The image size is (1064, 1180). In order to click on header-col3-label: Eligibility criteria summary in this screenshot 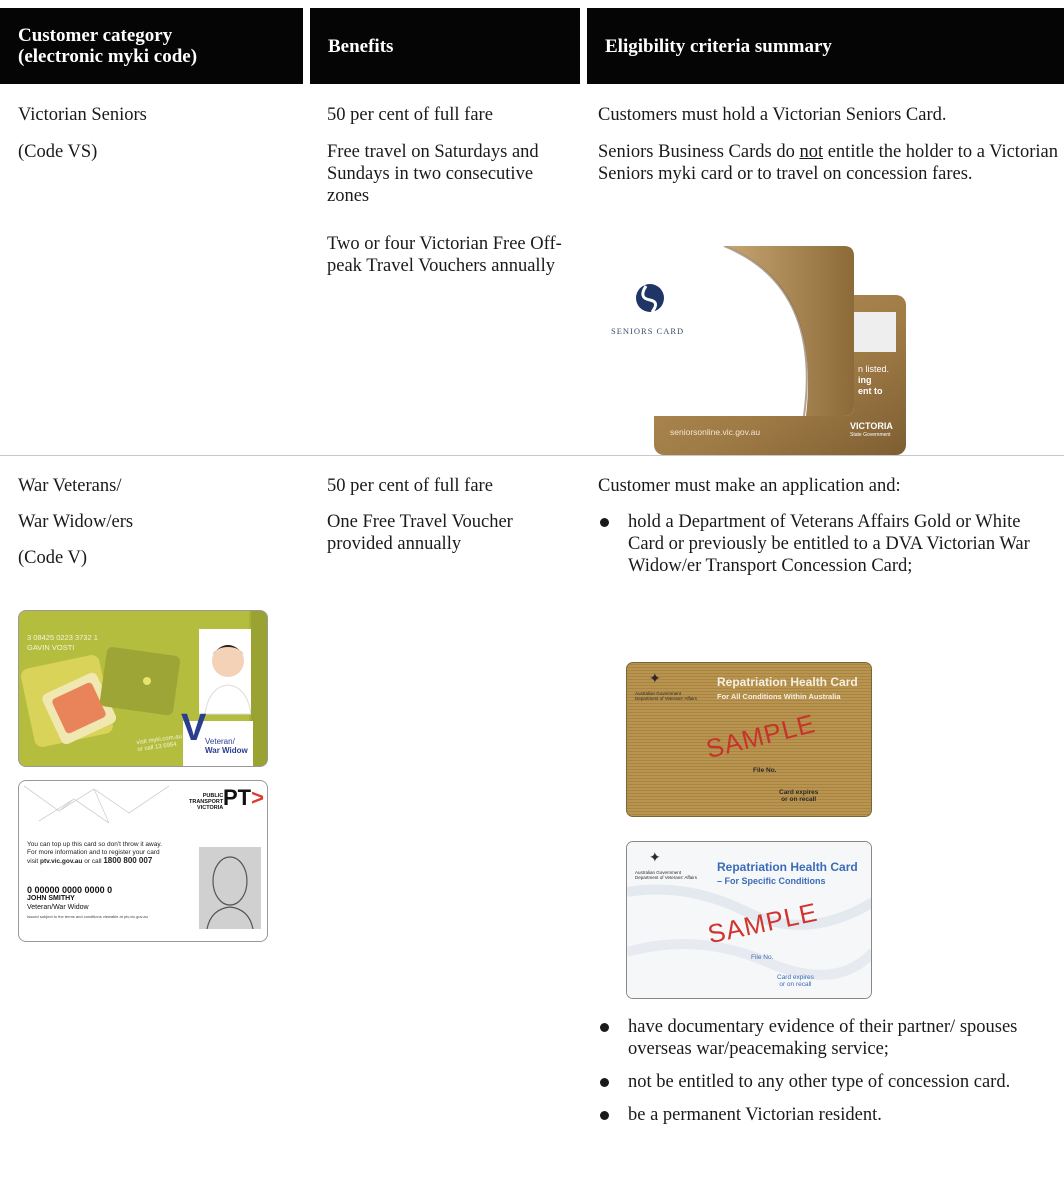, I will do `click(718, 46)`.